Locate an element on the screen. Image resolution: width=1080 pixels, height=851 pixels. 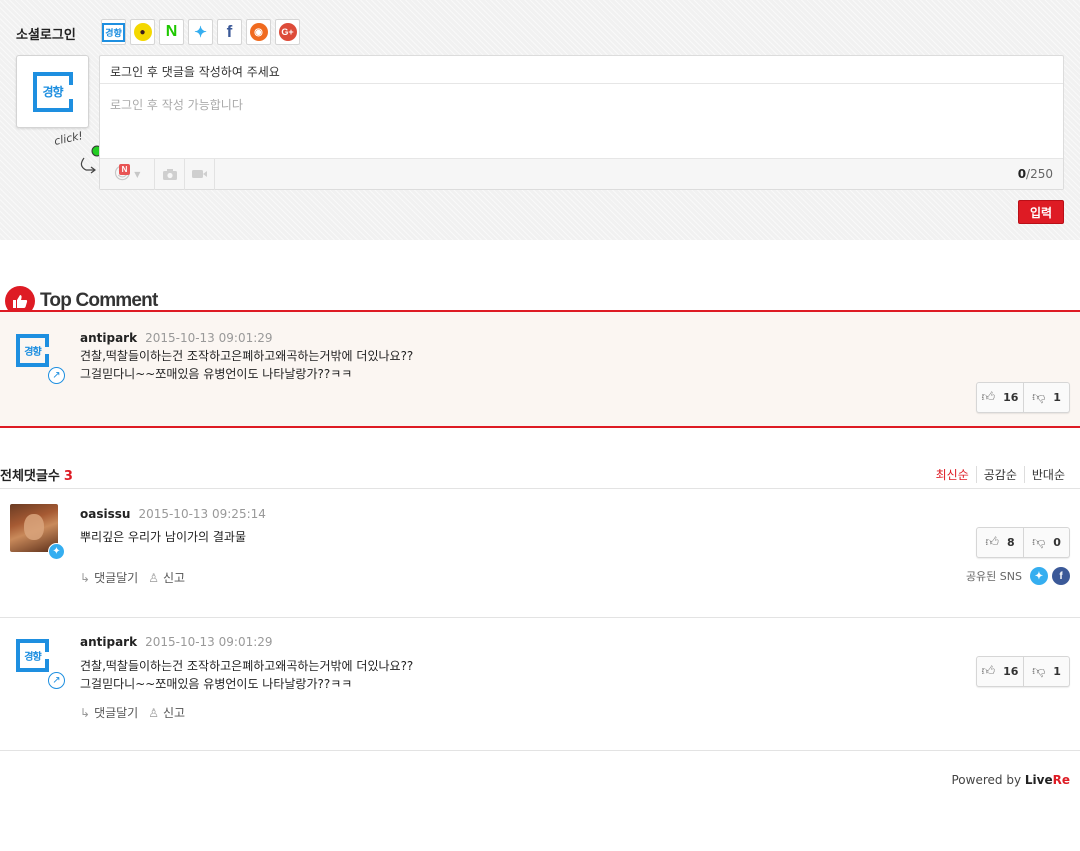
new-badge: N is located at coordinates (124, 169).